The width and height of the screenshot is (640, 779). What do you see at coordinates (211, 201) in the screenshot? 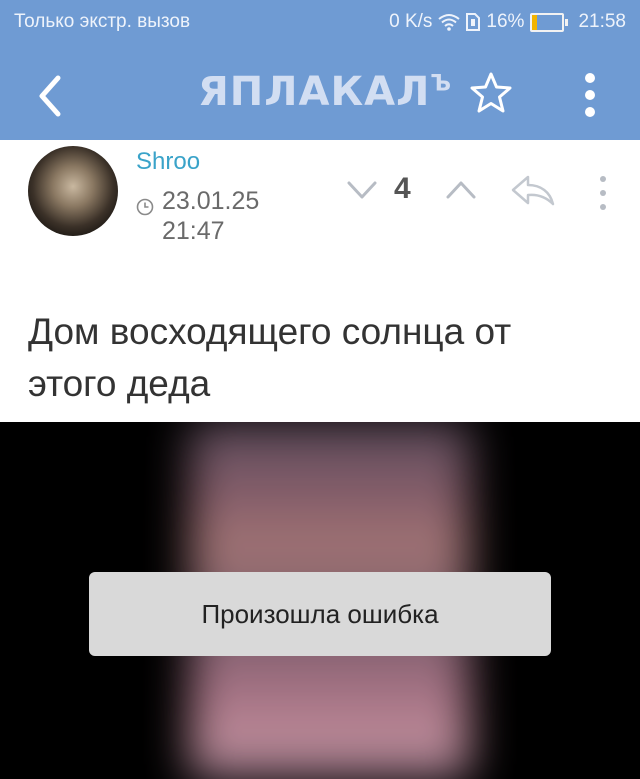
I see `post-date: 23.01.25` at bounding box center [211, 201].